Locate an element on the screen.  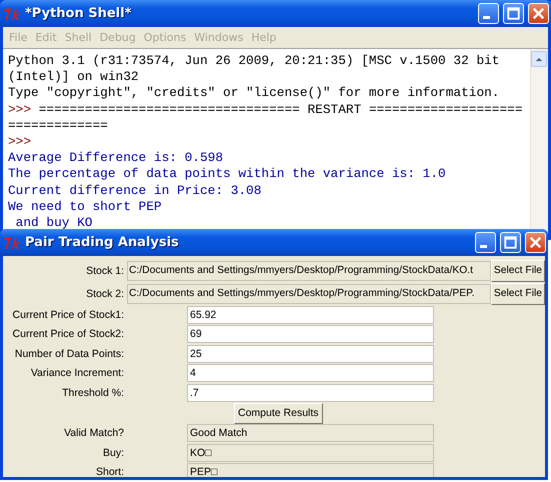
field-label: Variance Increment: is located at coordinates (77, 373).